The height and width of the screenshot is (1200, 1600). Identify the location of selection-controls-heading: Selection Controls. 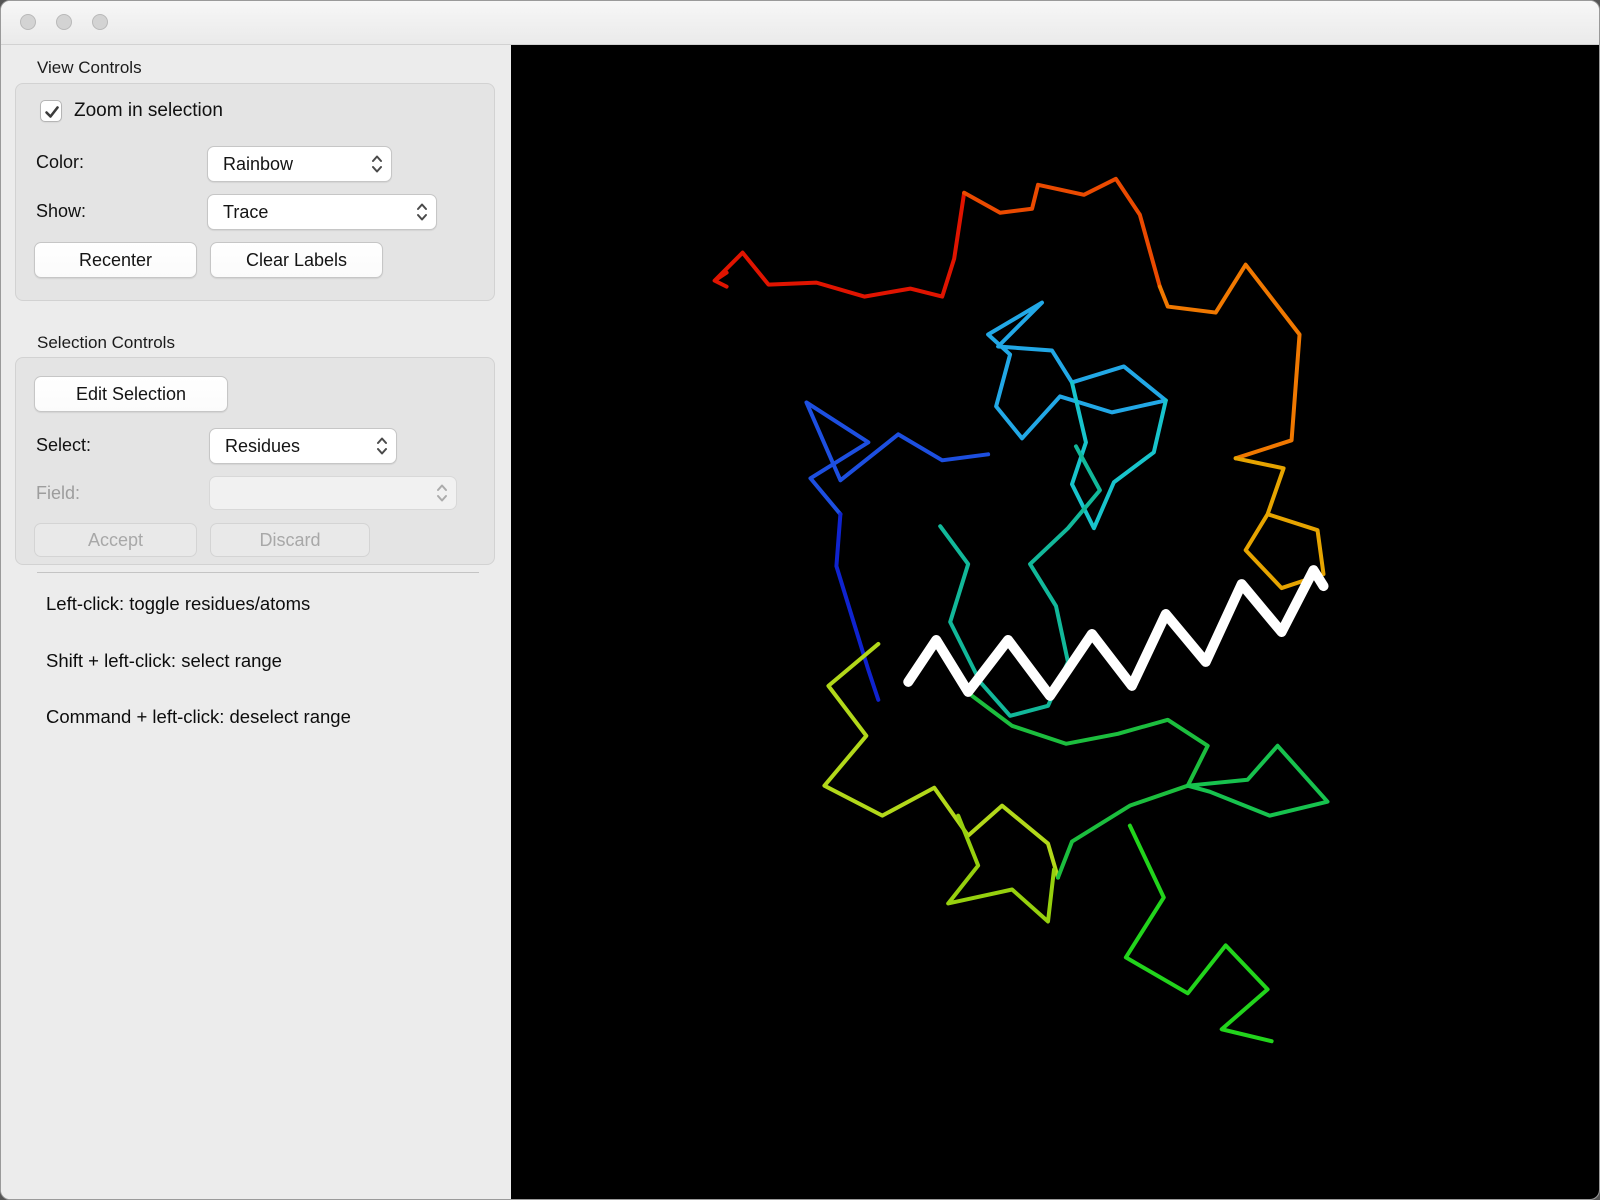
(106, 342).